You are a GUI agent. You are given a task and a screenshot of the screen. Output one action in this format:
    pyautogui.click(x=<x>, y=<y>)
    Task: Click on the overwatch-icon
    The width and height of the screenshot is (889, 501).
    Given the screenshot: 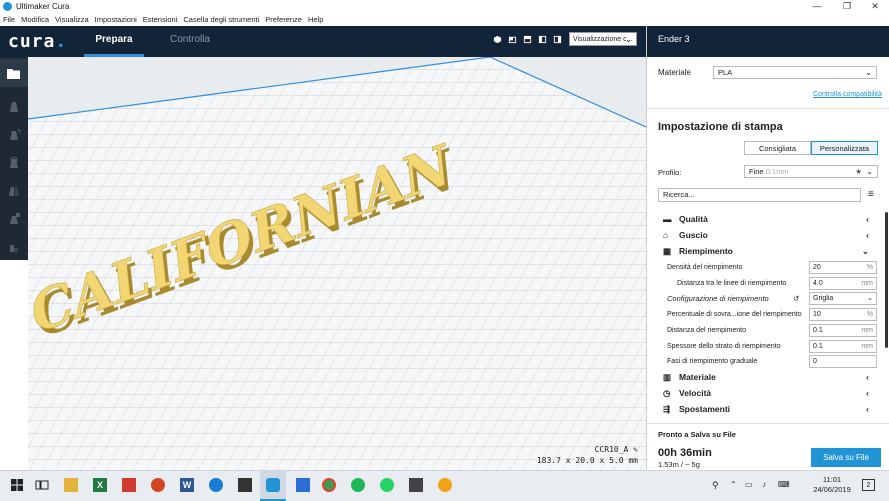 What is the action you would take?
    pyautogui.click(x=445, y=485)
    